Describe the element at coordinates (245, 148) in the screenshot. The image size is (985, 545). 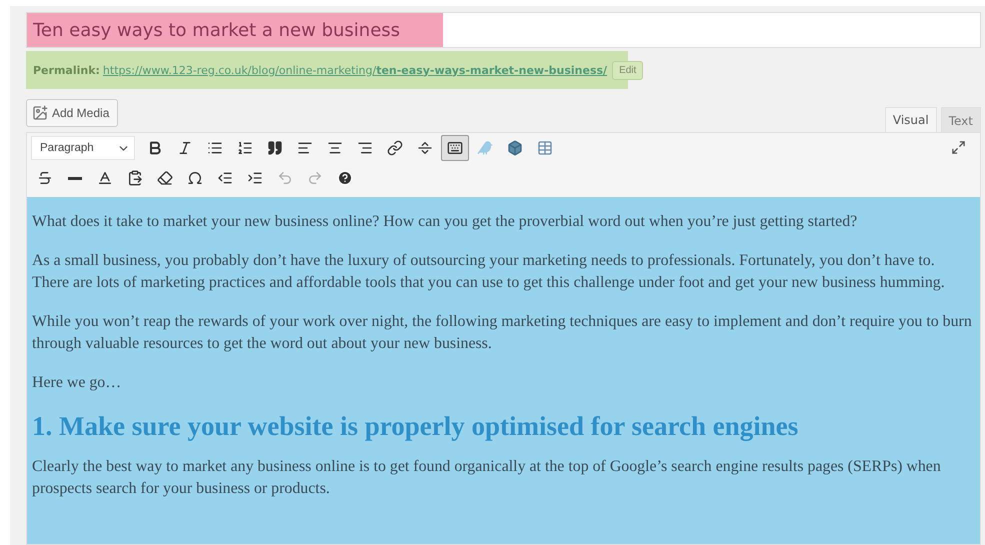
I see `numbered-list-icon` at that location.